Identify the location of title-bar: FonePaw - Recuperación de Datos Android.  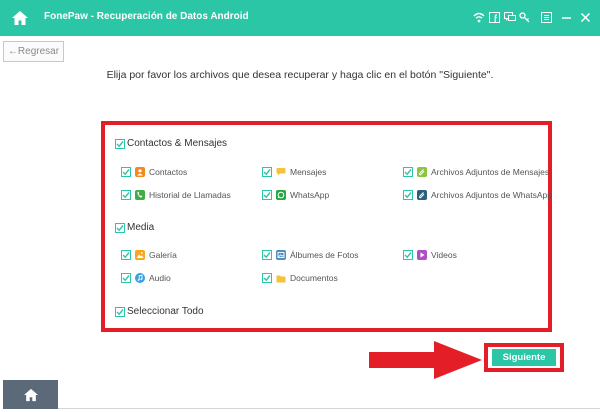
(300, 18).